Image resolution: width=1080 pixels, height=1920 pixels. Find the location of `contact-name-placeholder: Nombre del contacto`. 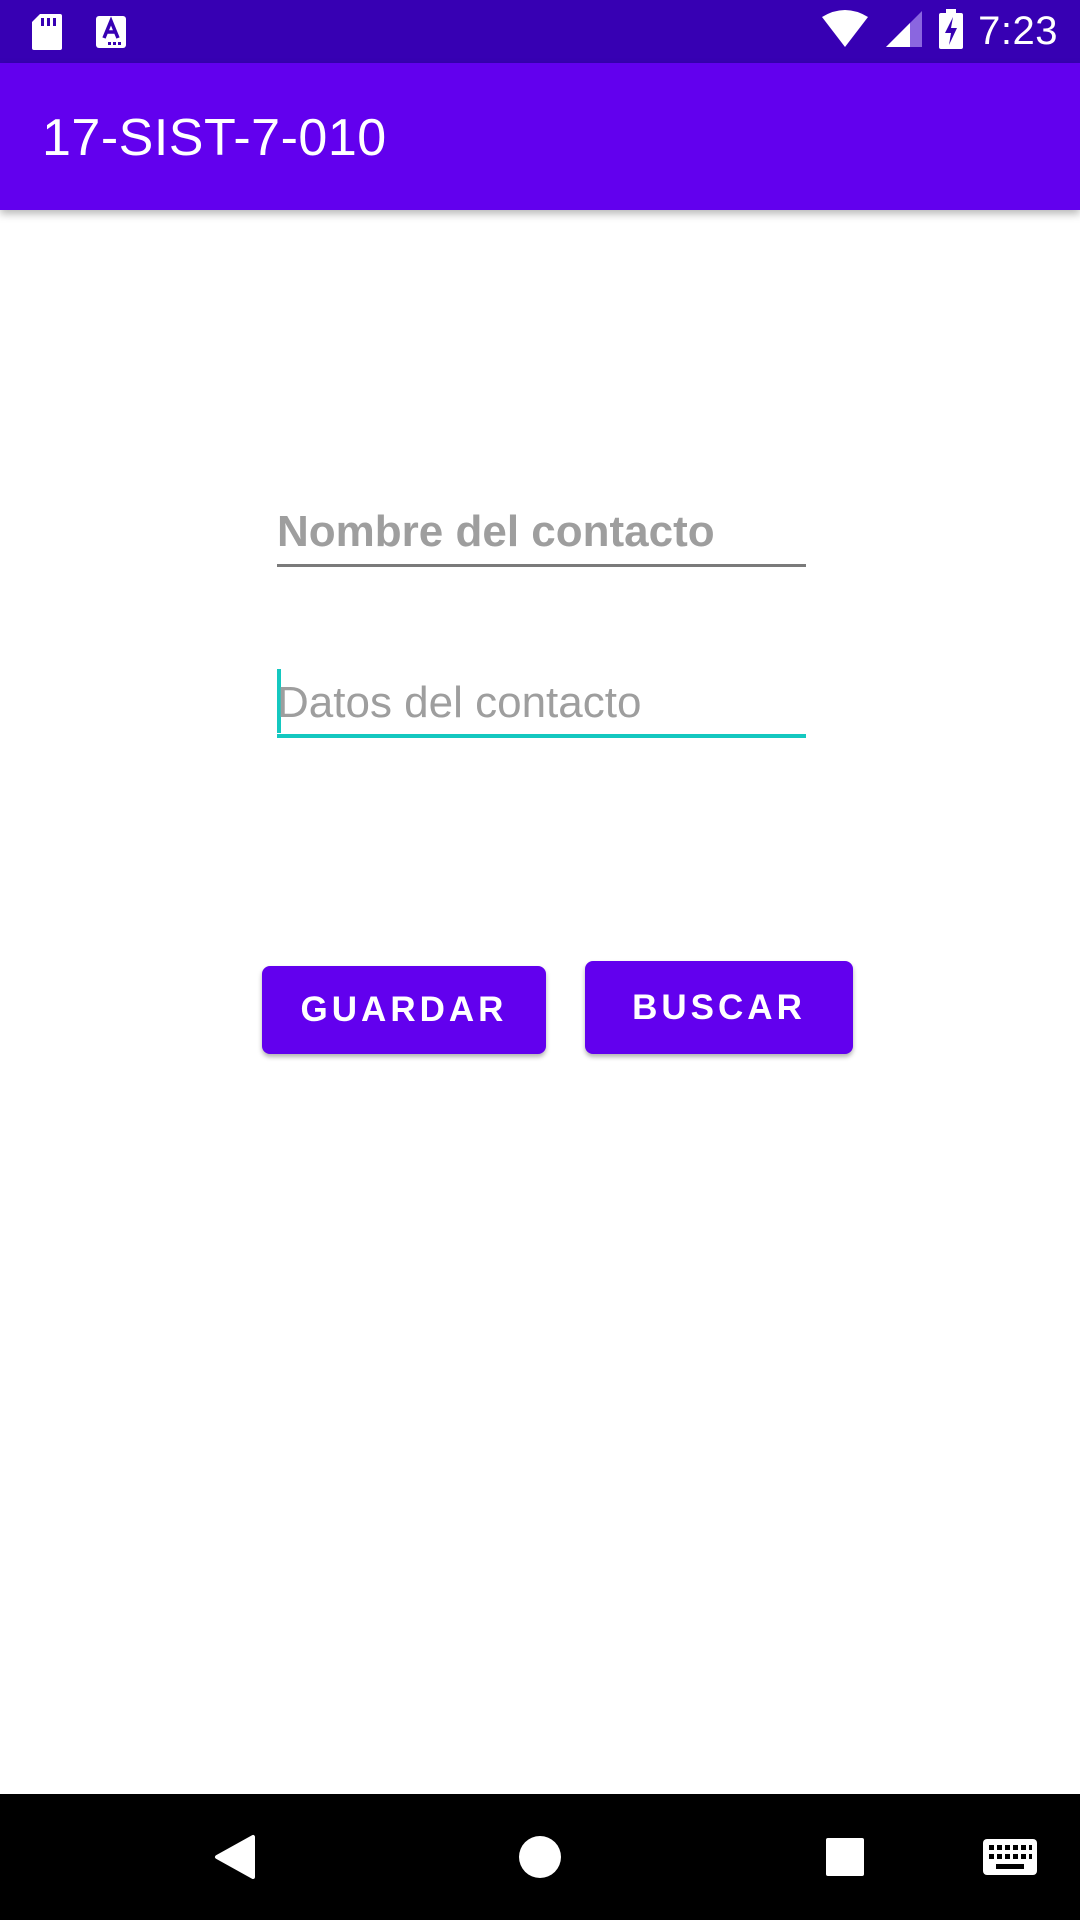

contact-name-placeholder: Nombre del contacto is located at coordinates (496, 531).